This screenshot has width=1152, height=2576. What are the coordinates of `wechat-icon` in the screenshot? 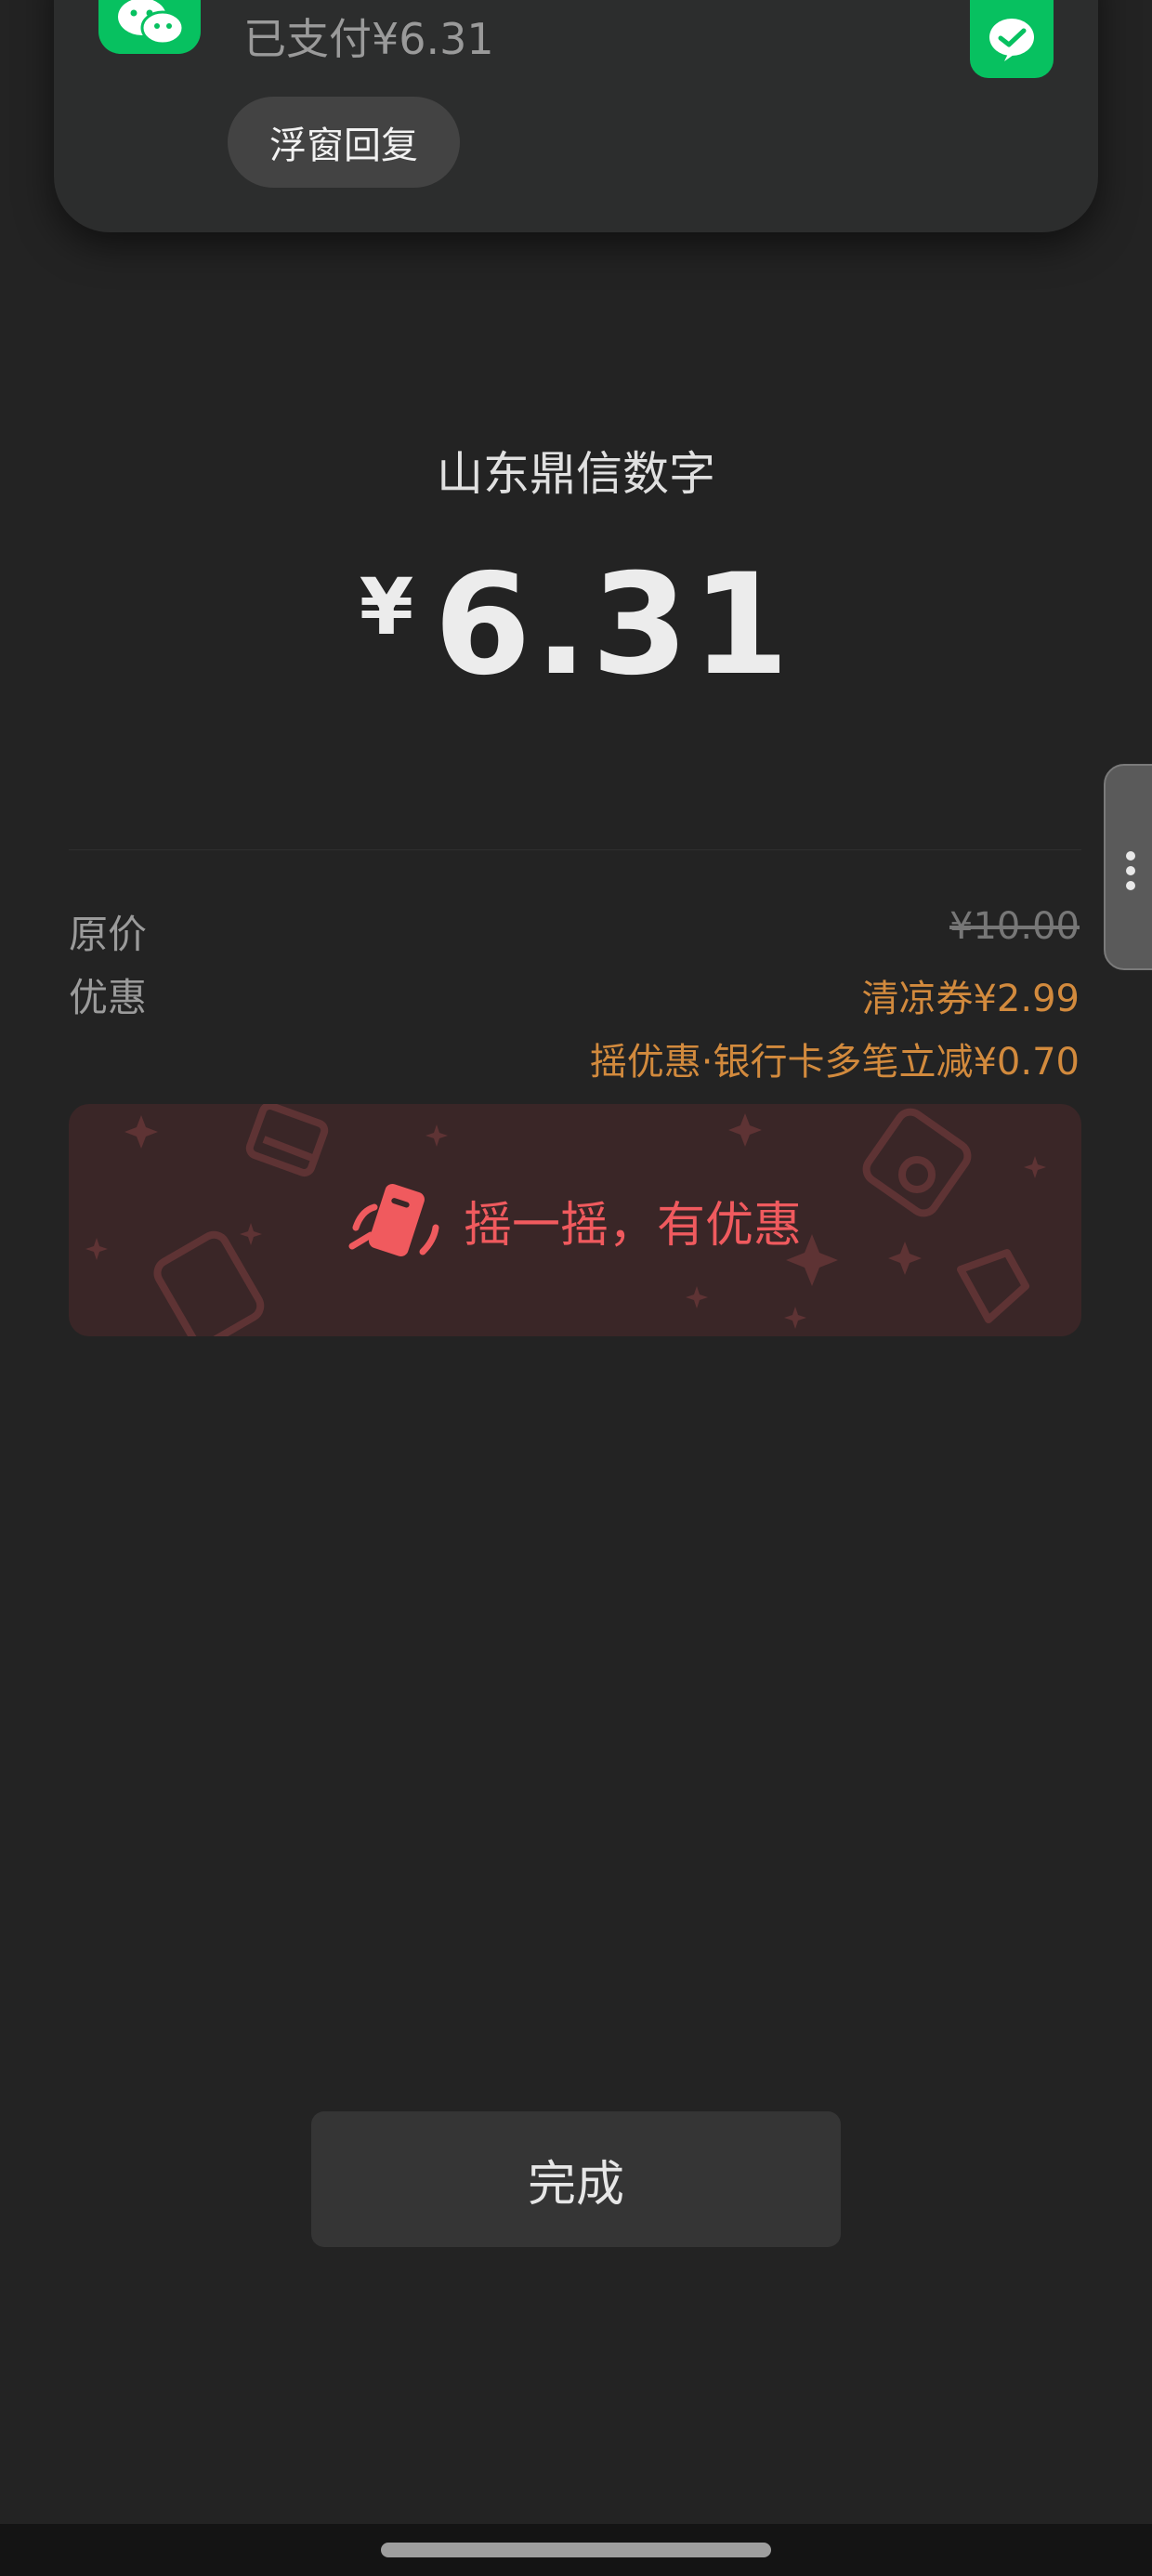 It's located at (149, 27).